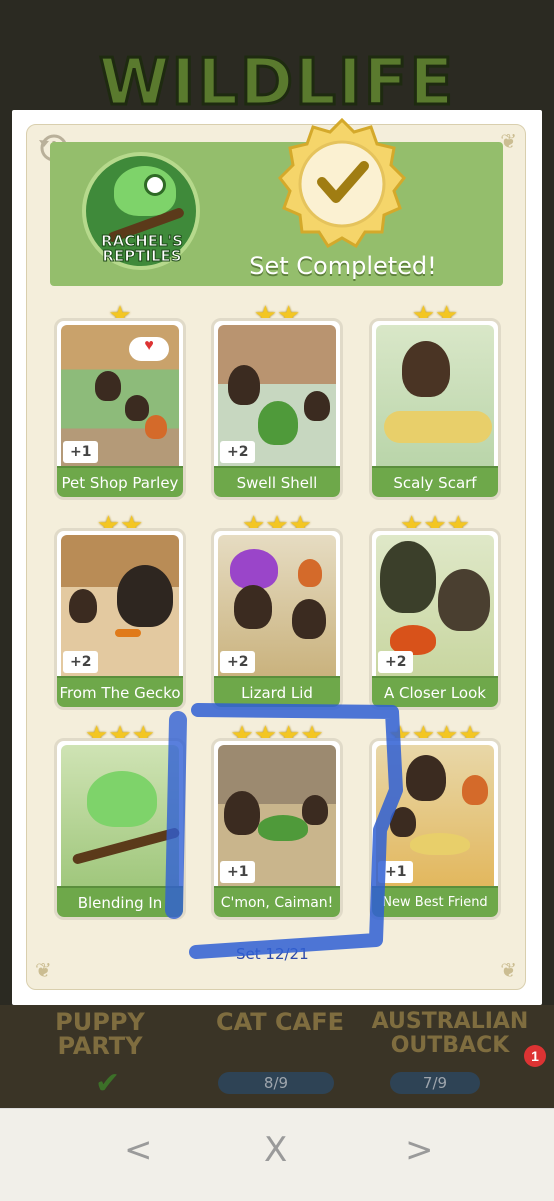  I want to click on sticker-card-scaly-scarf: Scaly Scarf, so click(435, 409).